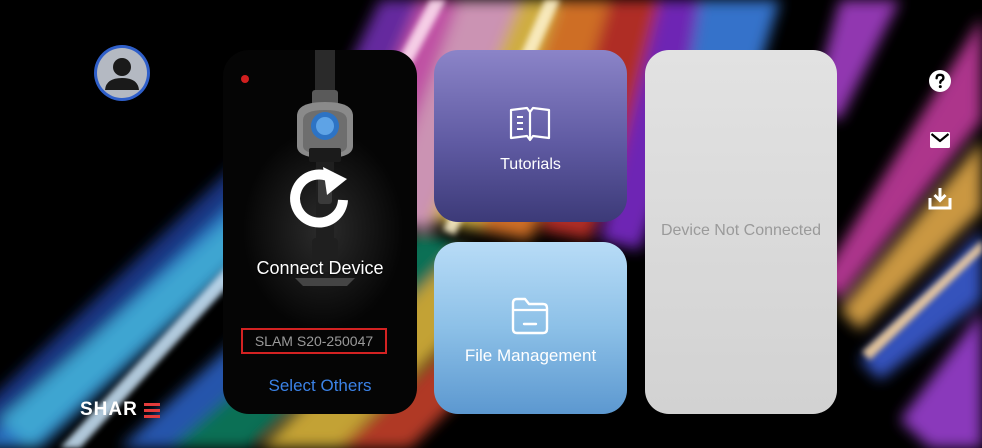  I want to click on device-name-label: SLAM S20-250047, so click(314, 341).